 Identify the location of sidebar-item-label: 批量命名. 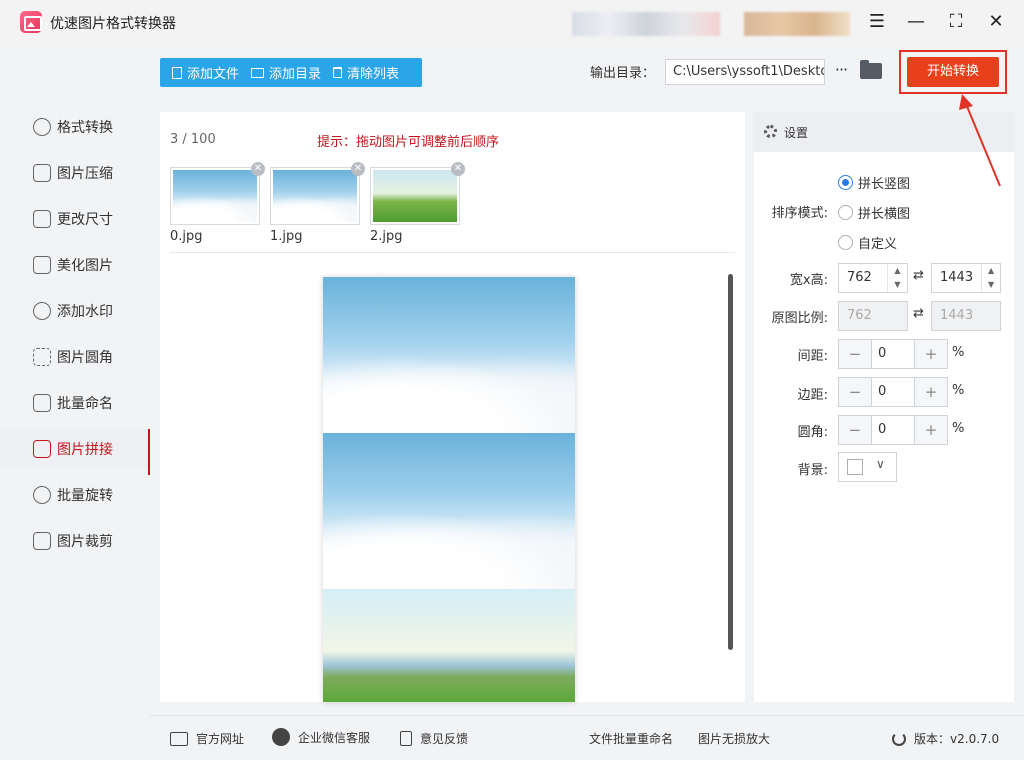
(85, 404).